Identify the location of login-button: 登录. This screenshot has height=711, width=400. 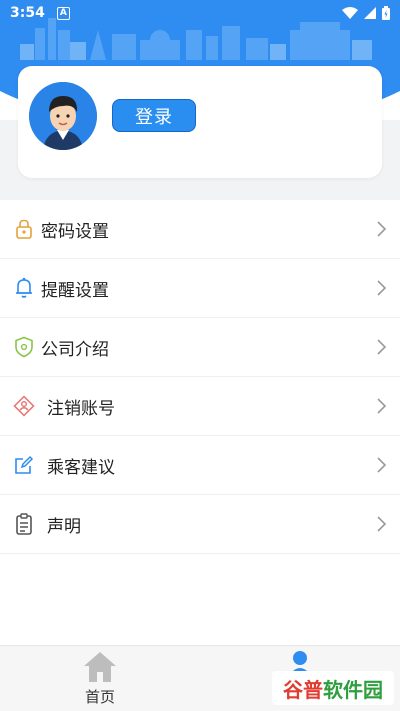
(154, 115).